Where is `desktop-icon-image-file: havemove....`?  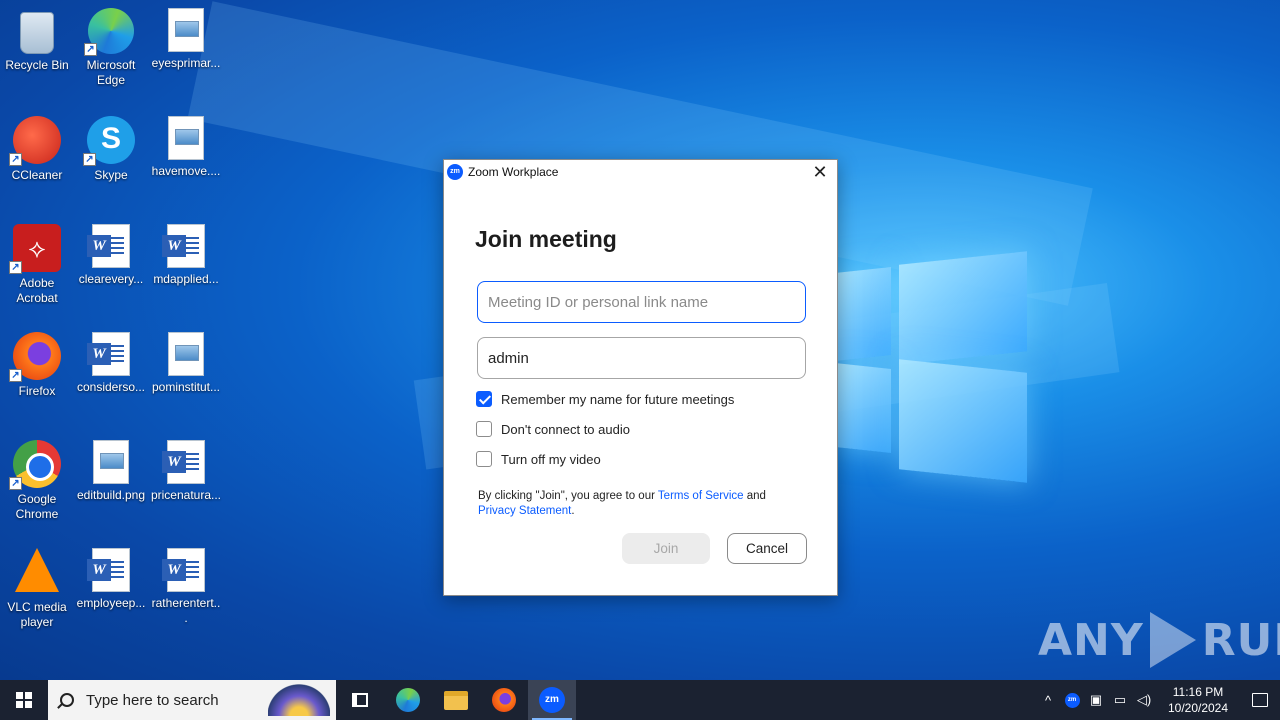 desktop-icon-image-file: havemove.... is located at coordinates (186, 147).